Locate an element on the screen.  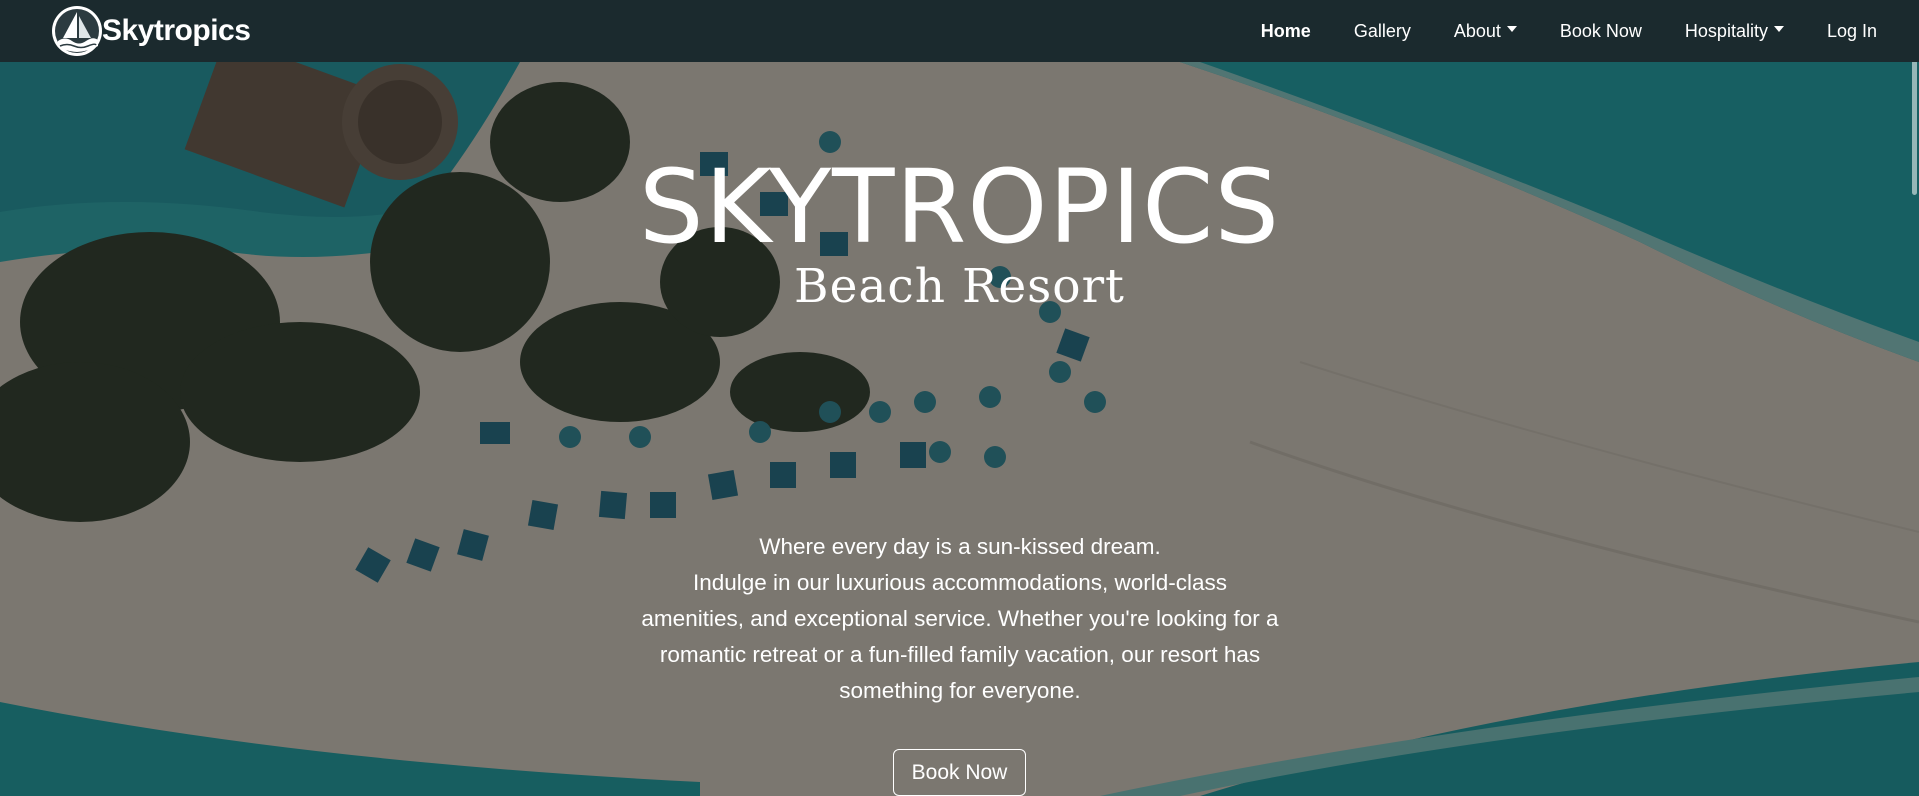
nav-about-label: About is located at coordinates (1477, 30).